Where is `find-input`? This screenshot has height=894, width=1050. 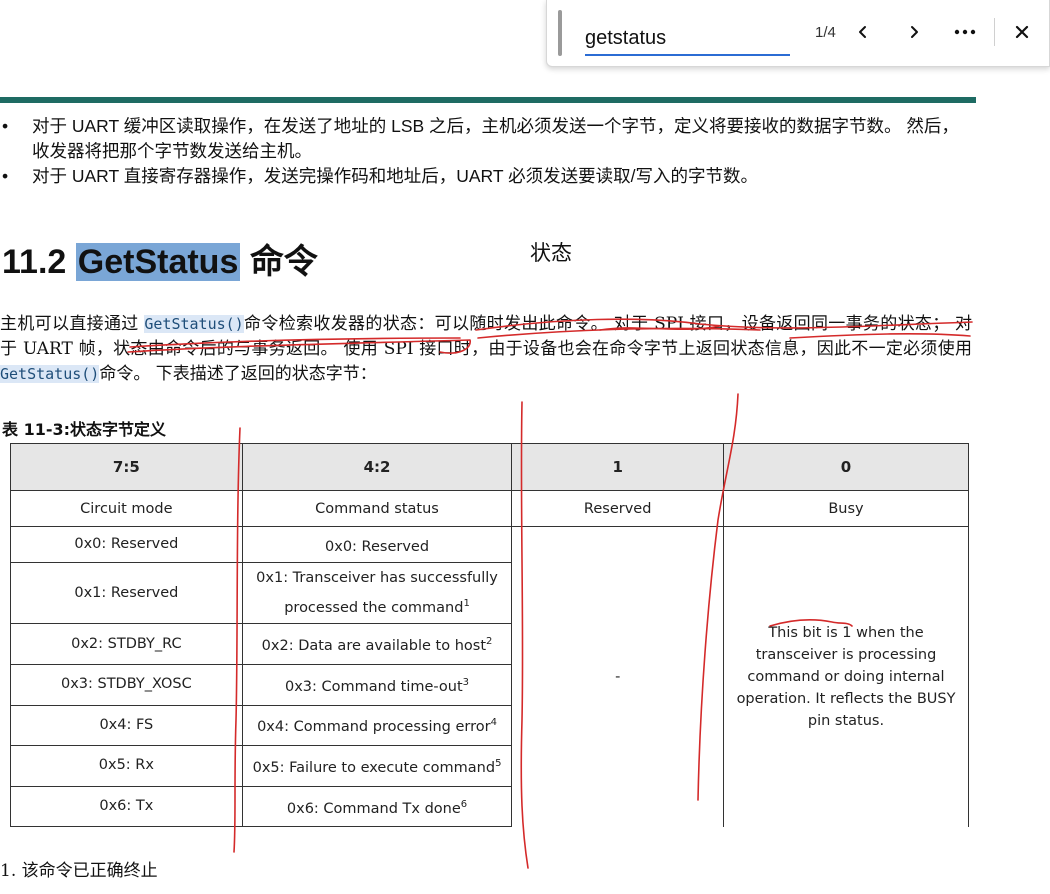
find-input is located at coordinates (687, 38).